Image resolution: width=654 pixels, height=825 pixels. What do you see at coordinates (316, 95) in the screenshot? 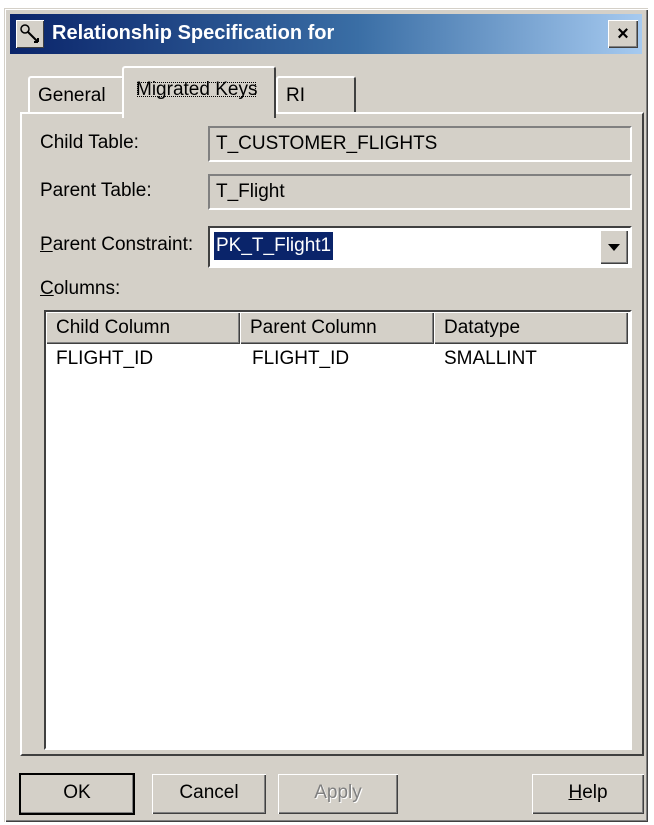
I see `tab-ri: RI` at bounding box center [316, 95].